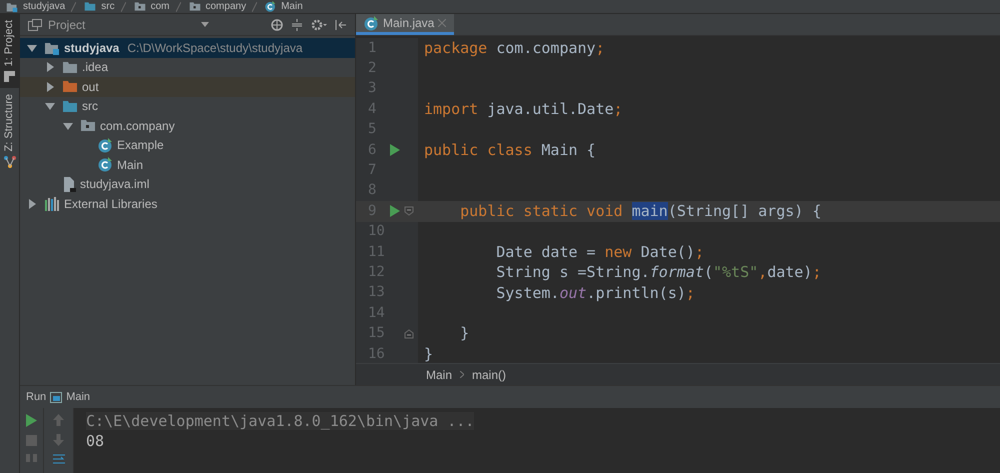 Image resolution: width=1000 pixels, height=473 pixels. I want to click on tree-item: Main, so click(187, 164).